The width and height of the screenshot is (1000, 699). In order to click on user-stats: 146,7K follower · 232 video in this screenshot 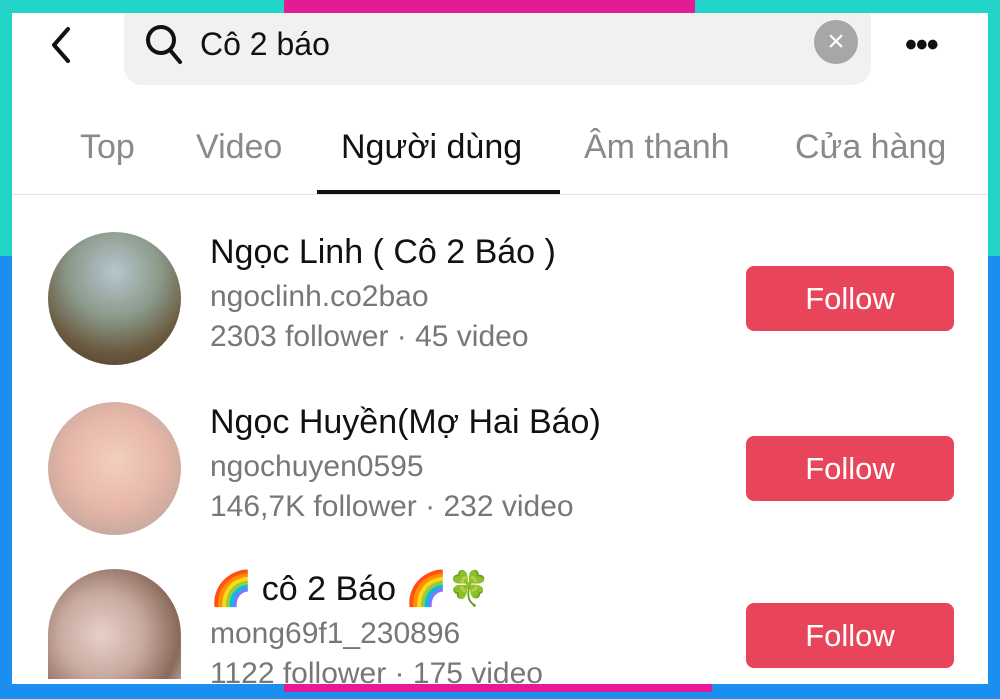, I will do `click(392, 506)`.